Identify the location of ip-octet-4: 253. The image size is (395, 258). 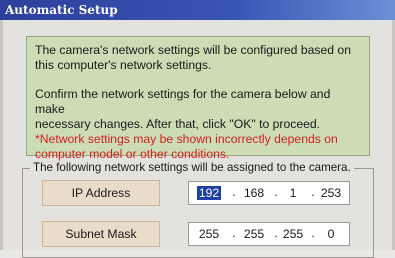
(331, 193).